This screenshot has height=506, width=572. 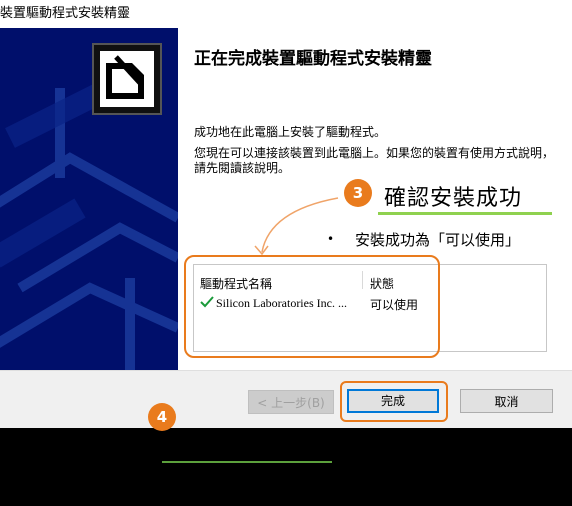 I want to click on cancel-button: 取消, so click(x=506, y=401).